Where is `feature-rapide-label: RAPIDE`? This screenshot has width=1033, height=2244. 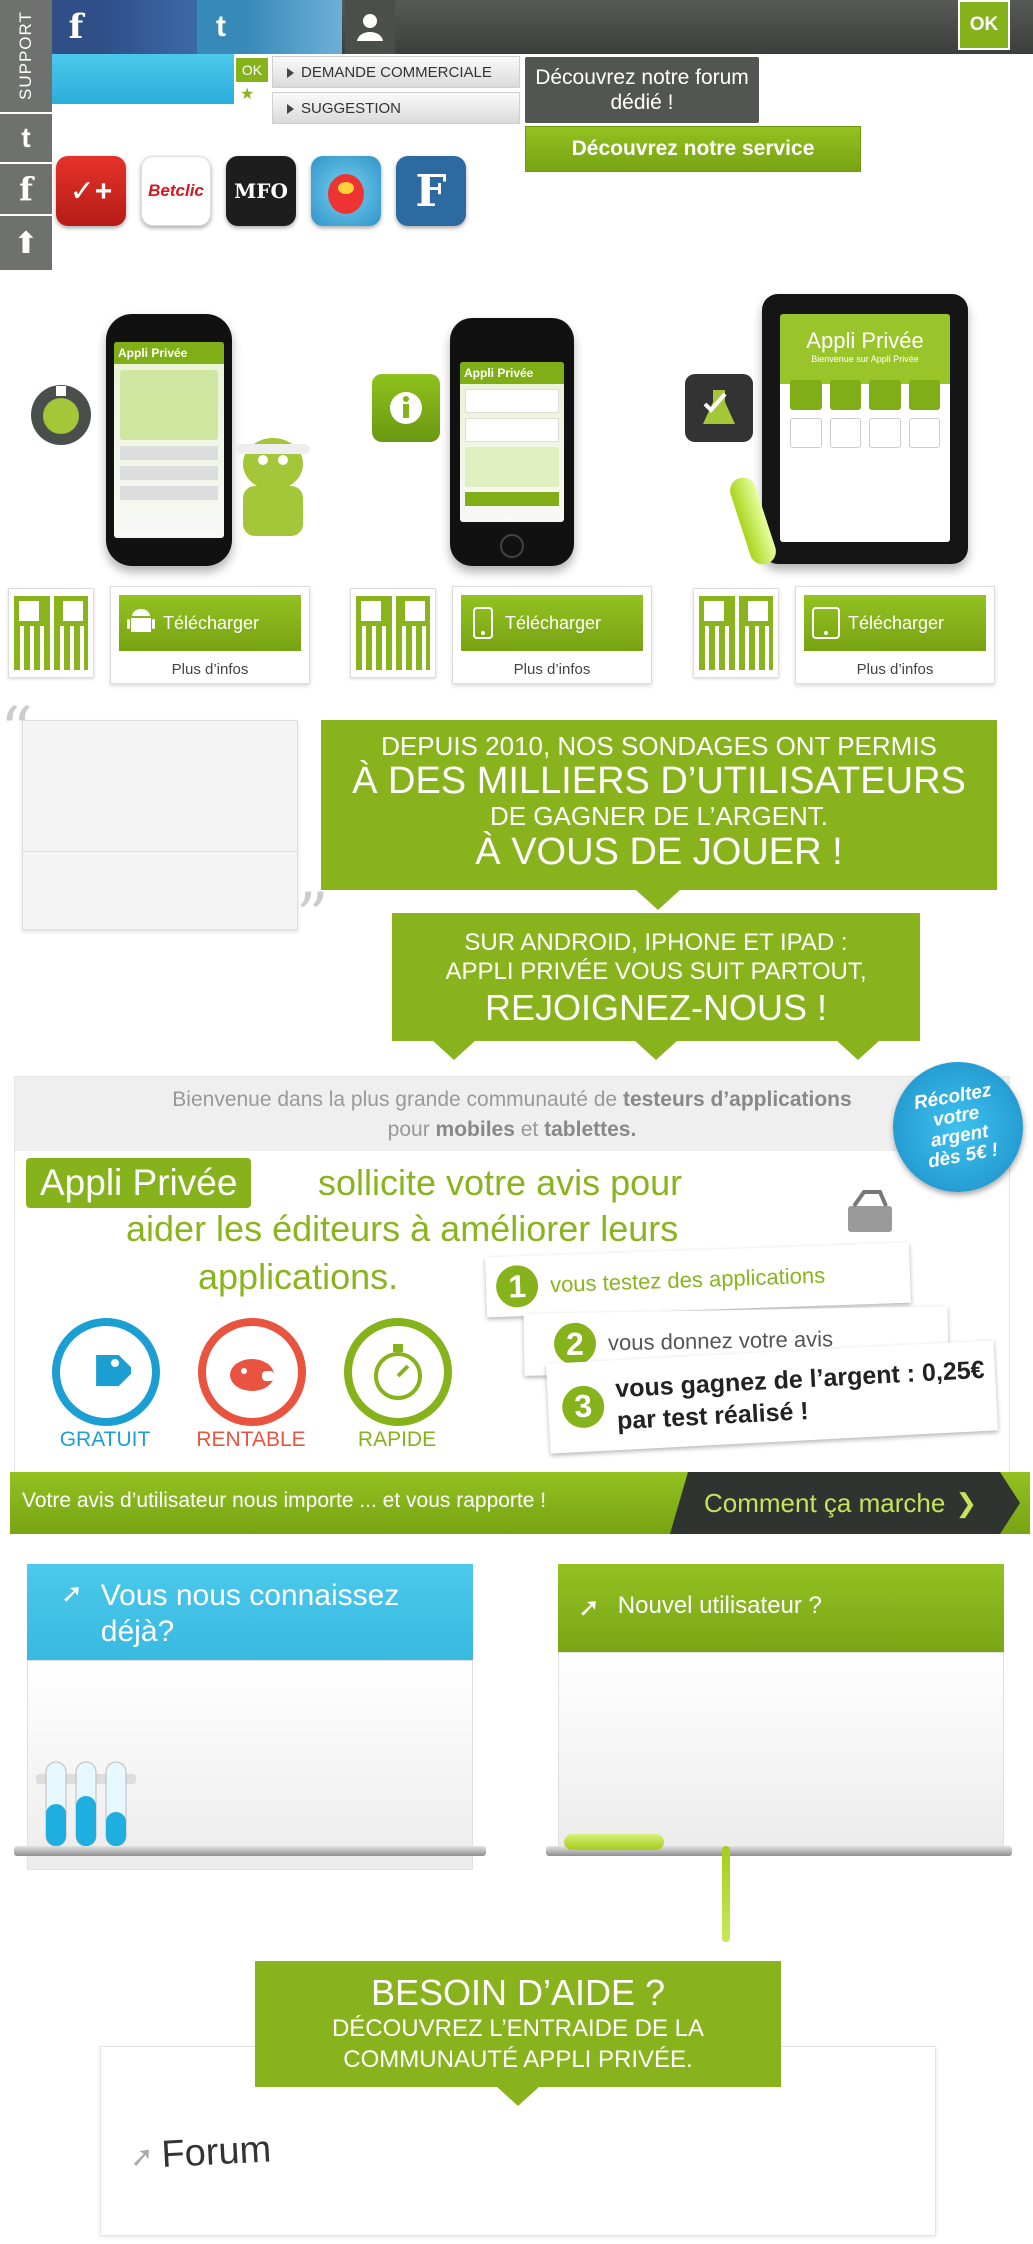 feature-rapide-label: RAPIDE is located at coordinates (397, 1439).